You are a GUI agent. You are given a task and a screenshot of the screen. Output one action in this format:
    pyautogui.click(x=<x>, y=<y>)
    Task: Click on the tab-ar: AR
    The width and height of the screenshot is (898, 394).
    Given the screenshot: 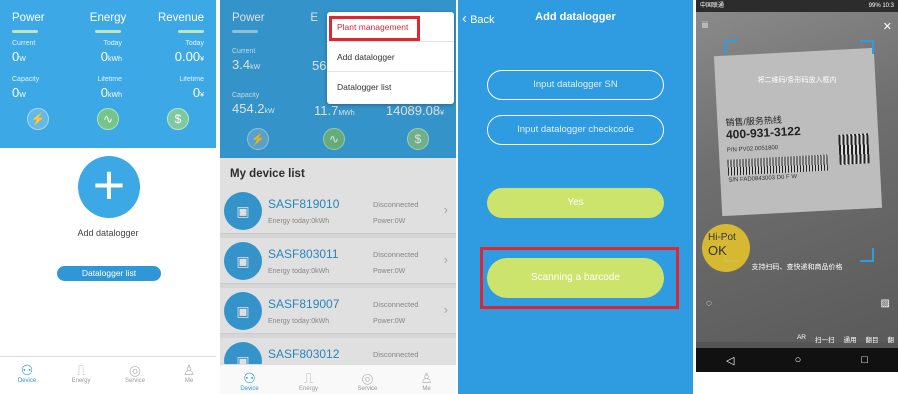 What is the action you would take?
    pyautogui.click(x=801, y=339)
    